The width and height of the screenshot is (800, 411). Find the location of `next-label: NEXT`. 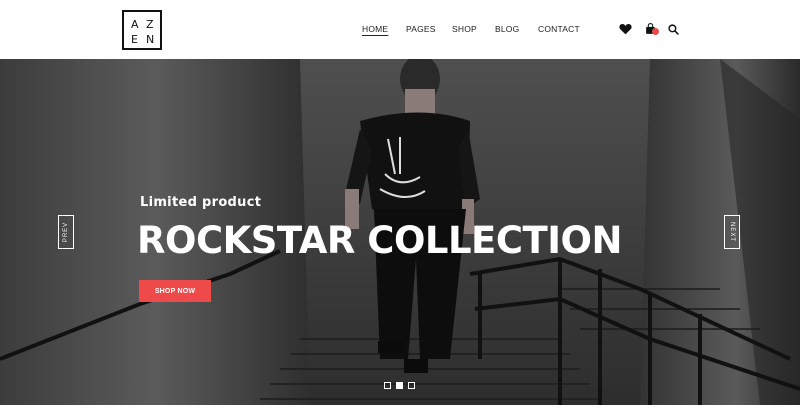

next-label: NEXT is located at coordinates (732, 232).